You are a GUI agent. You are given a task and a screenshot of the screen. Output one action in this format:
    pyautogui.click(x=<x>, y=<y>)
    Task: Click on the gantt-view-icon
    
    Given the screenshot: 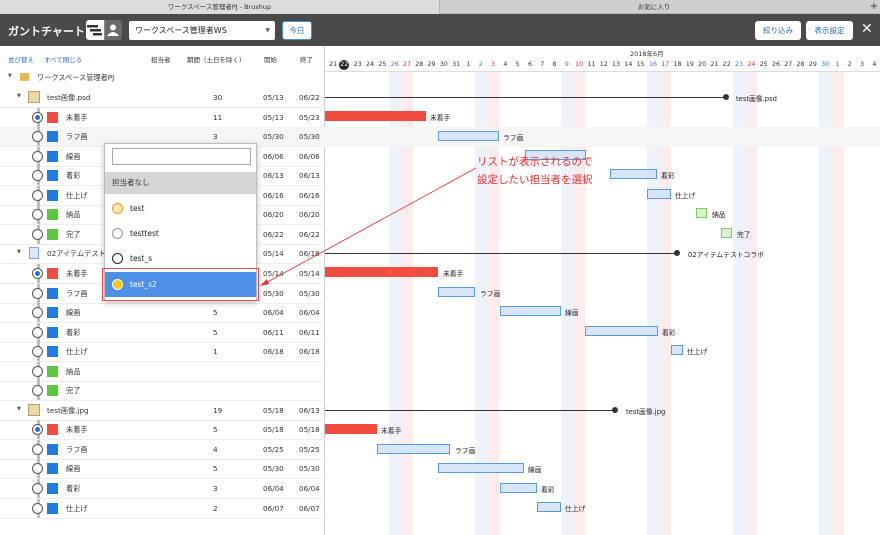 What is the action you would take?
    pyautogui.click(x=95, y=30)
    